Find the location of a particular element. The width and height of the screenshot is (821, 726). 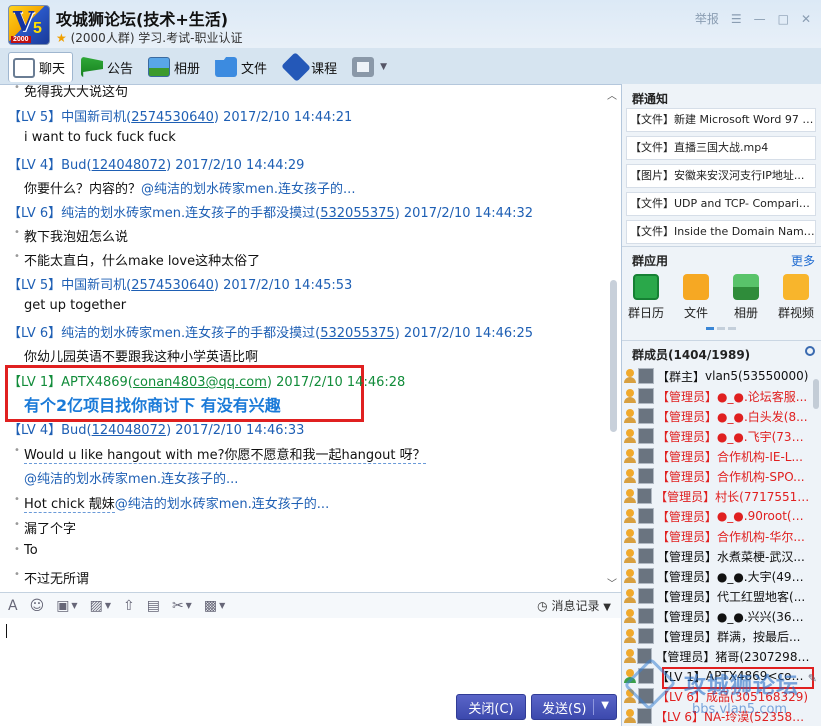

app-video: 群视频 is located at coordinates (796, 297).